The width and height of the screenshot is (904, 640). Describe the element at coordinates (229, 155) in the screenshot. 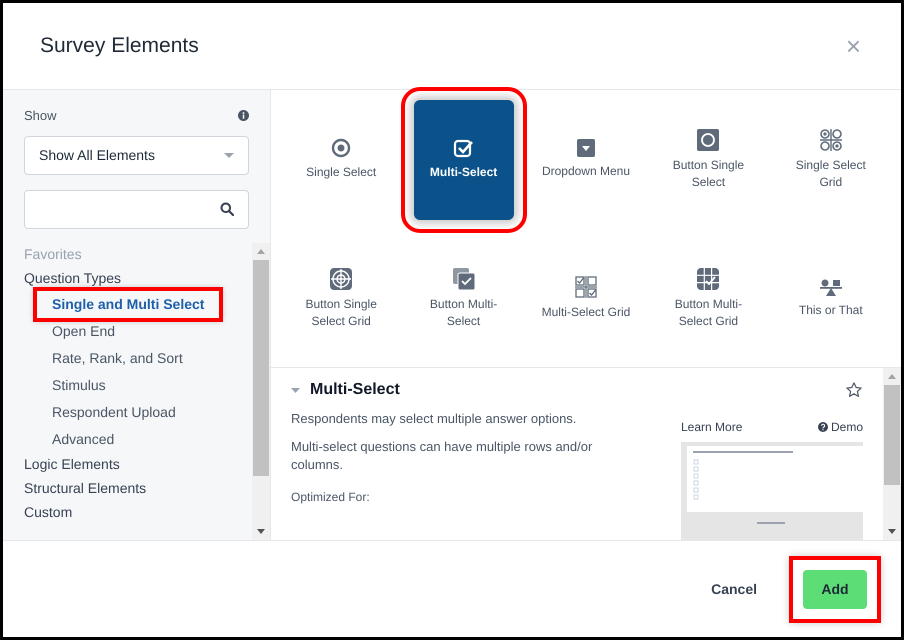

I see `caret-icon` at that location.